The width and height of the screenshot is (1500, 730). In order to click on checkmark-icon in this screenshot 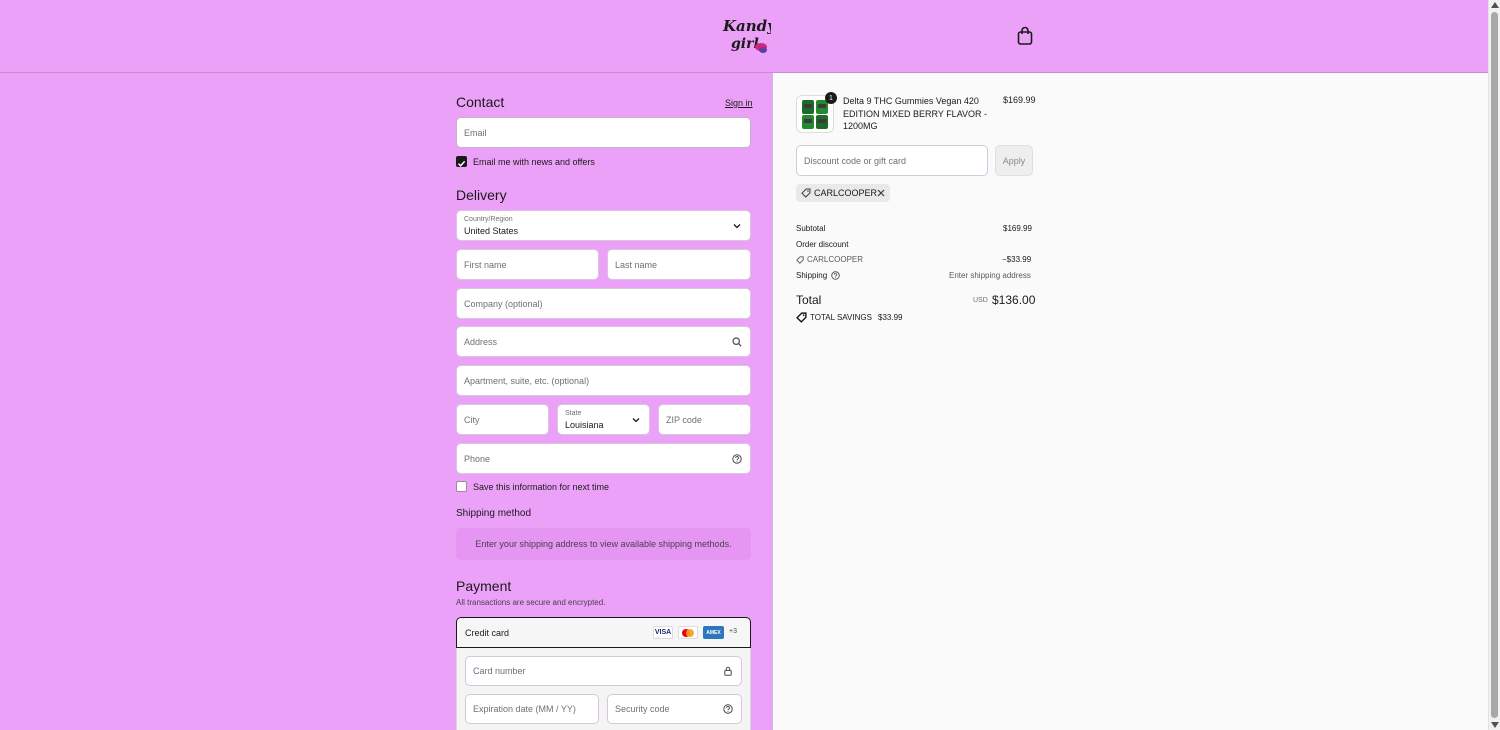, I will do `click(461, 163)`.